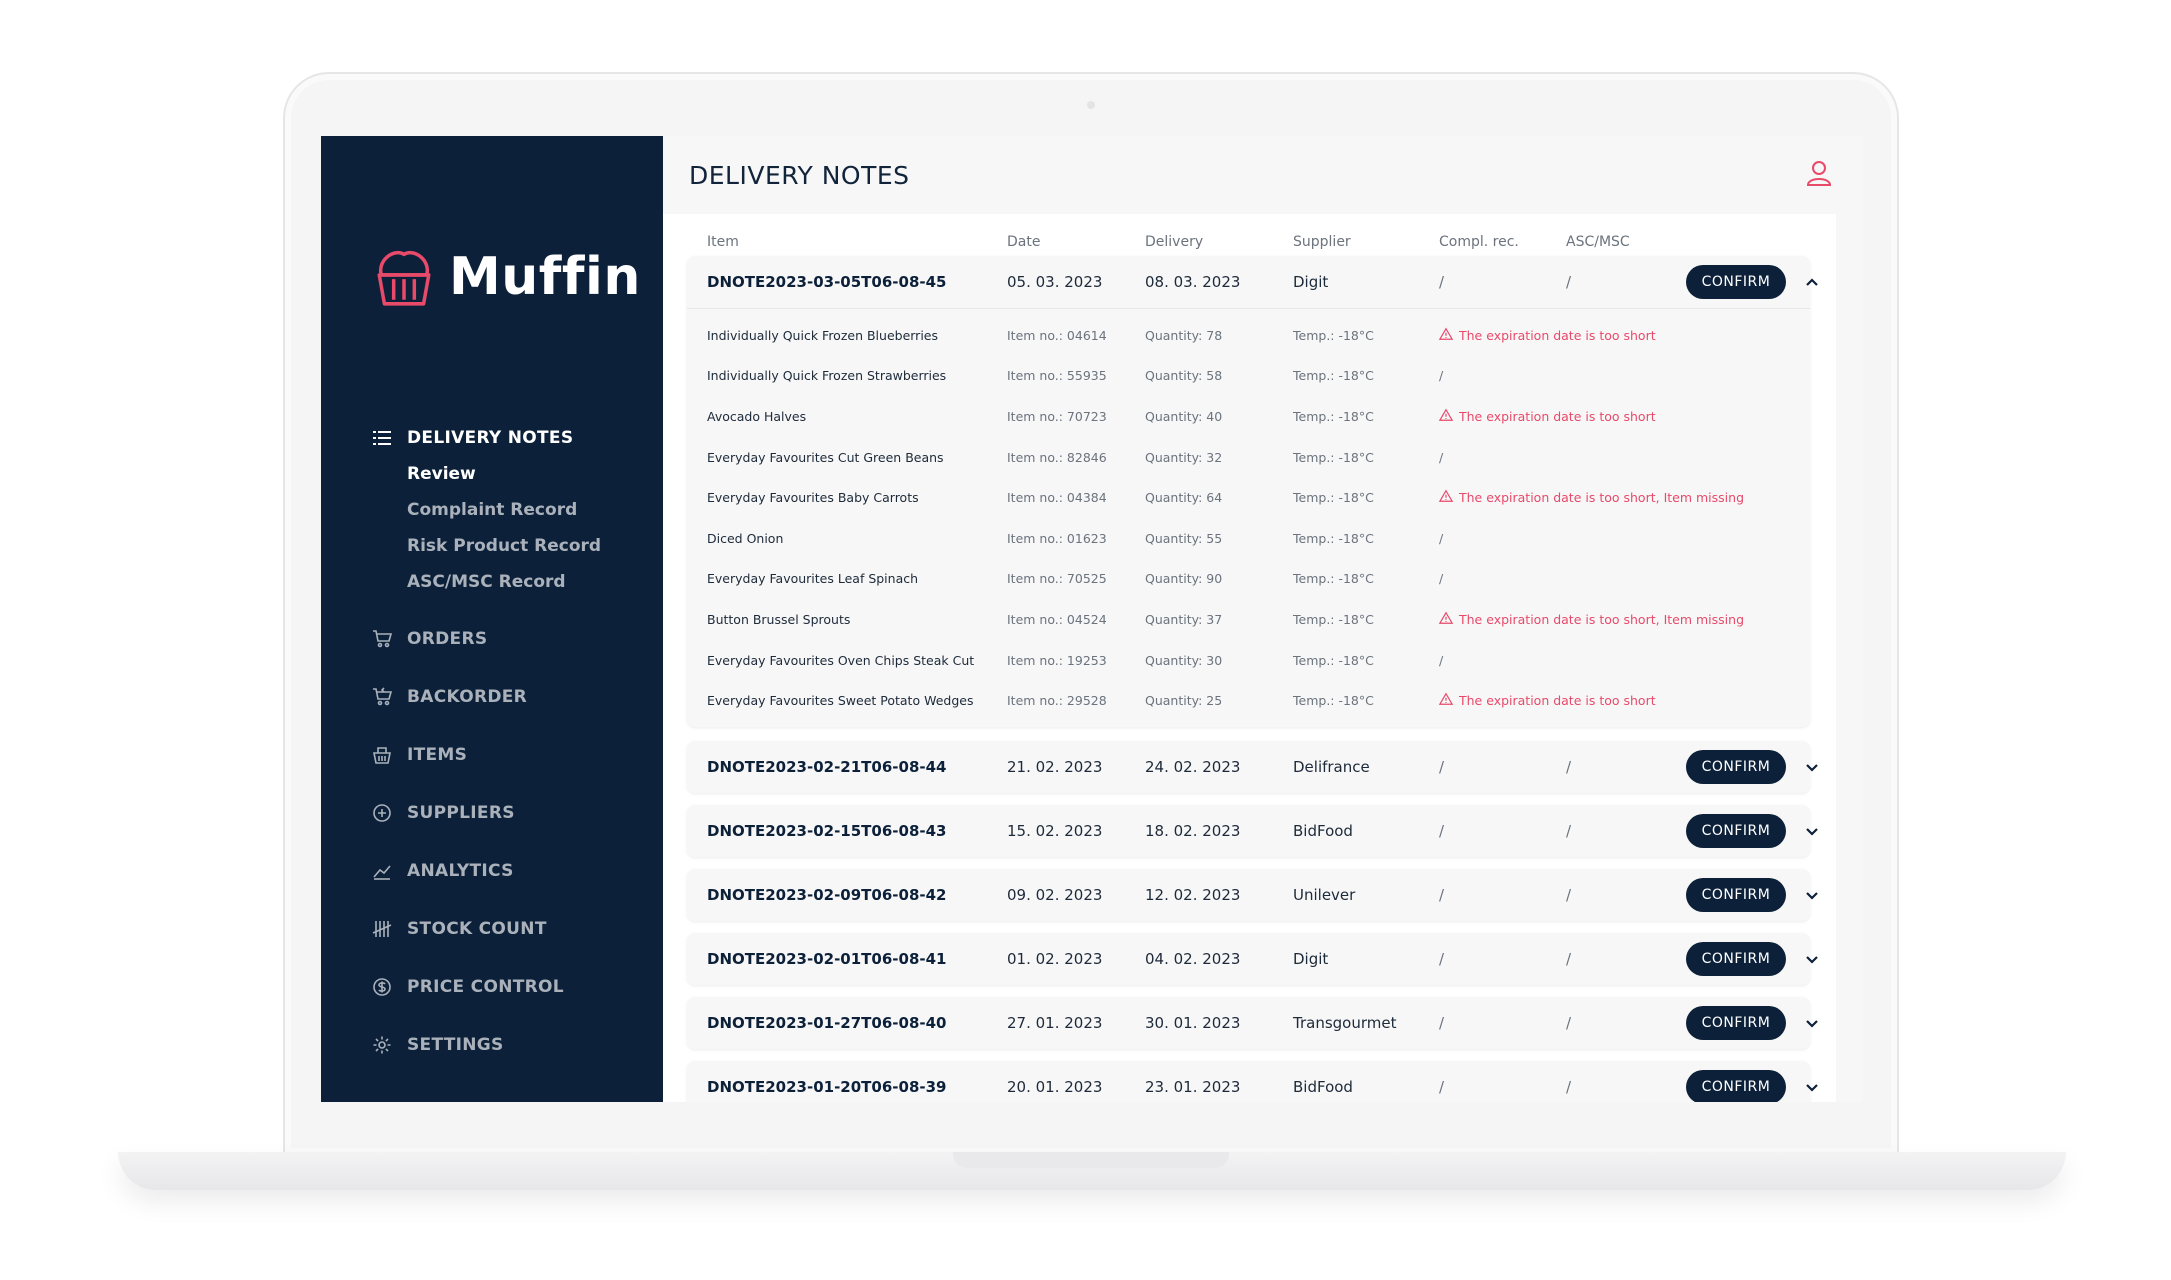  Describe the element at coordinates (506, 871) in the screenshot. I see `nav-analytics: ANALYTICS` at that location.